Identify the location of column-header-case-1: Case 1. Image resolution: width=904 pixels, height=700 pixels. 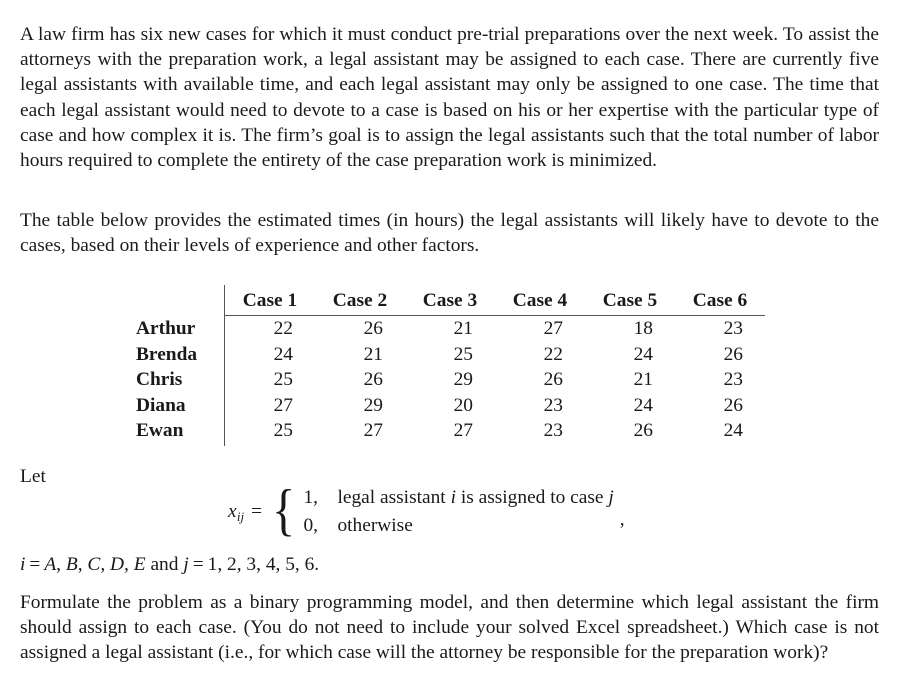
(269, 300).